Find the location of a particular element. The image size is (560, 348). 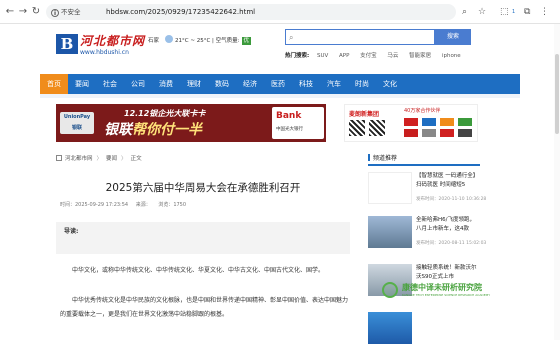

breadcrumb: 河北都市网〉要闻〉正文 is located at coordinates (203, 159).